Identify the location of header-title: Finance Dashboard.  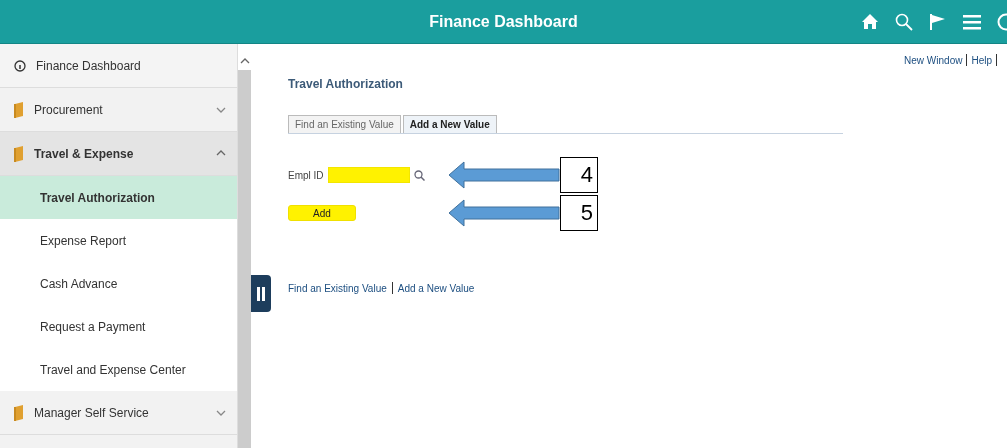
(503, 21).